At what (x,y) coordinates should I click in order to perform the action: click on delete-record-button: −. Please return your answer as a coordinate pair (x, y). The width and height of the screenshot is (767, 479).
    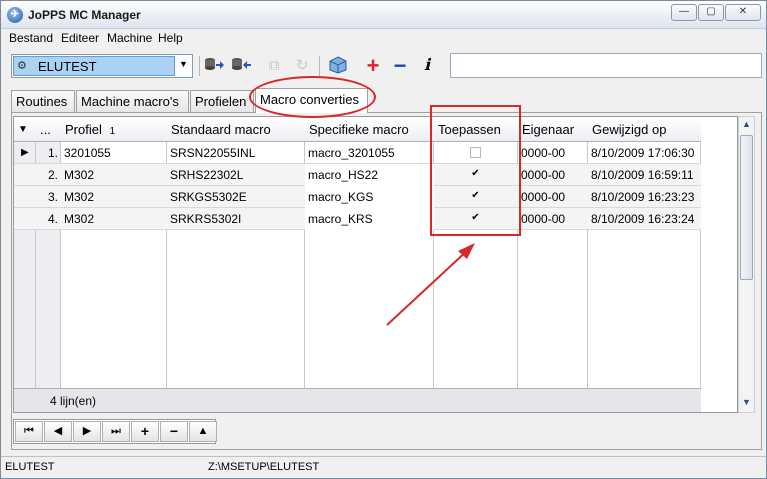
    Looking at the image, I should click on (174, 431).